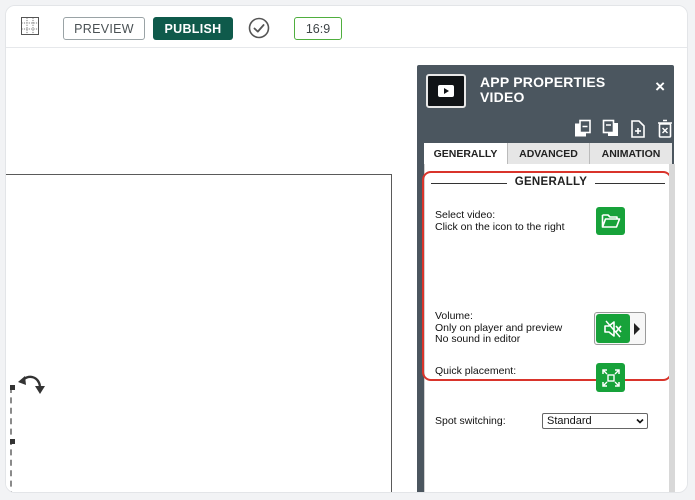  Describe the element at coordinates (476, 371) in the screenshot. I see `quick-placement-label: Quick placement:` at that location.